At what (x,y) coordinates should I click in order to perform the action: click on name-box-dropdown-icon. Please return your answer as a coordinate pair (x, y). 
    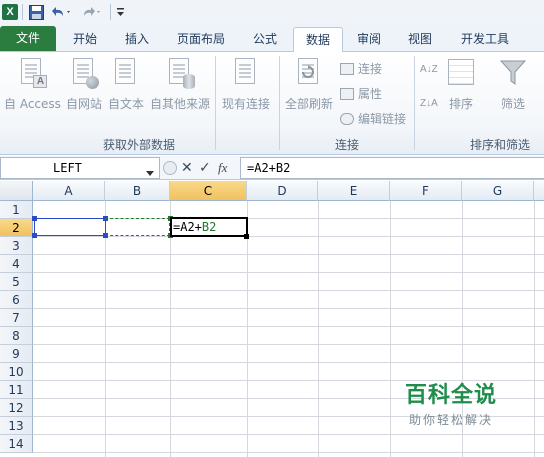
    Looking at the image, I should click on (150, 172).